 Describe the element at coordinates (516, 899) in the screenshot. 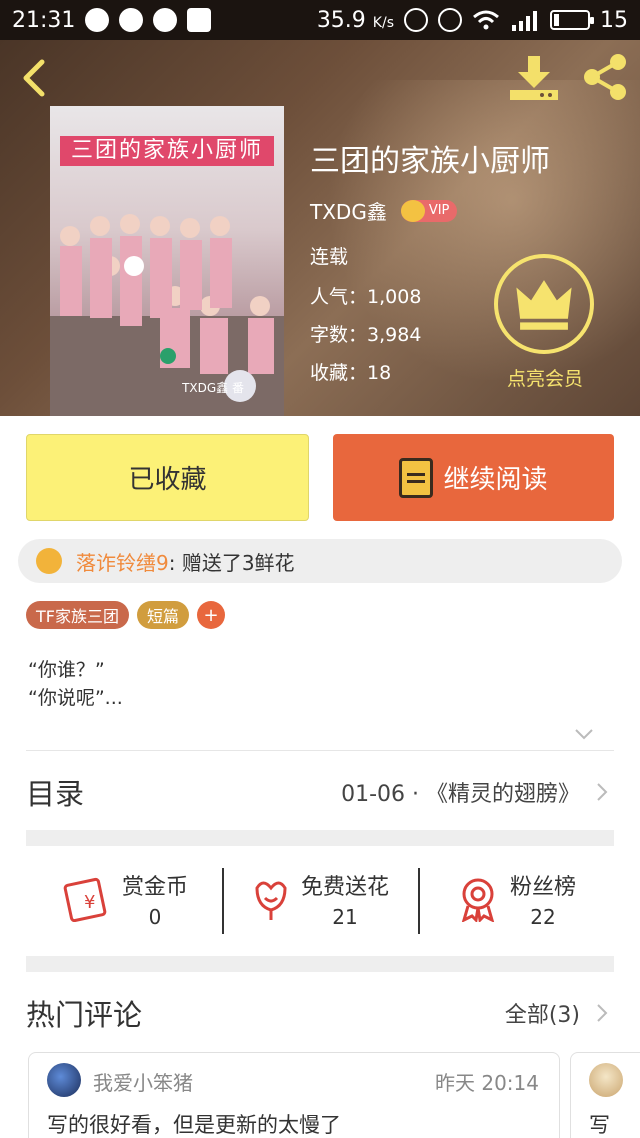

I see `fan-ranking: 粉丝榜 22` at that location.